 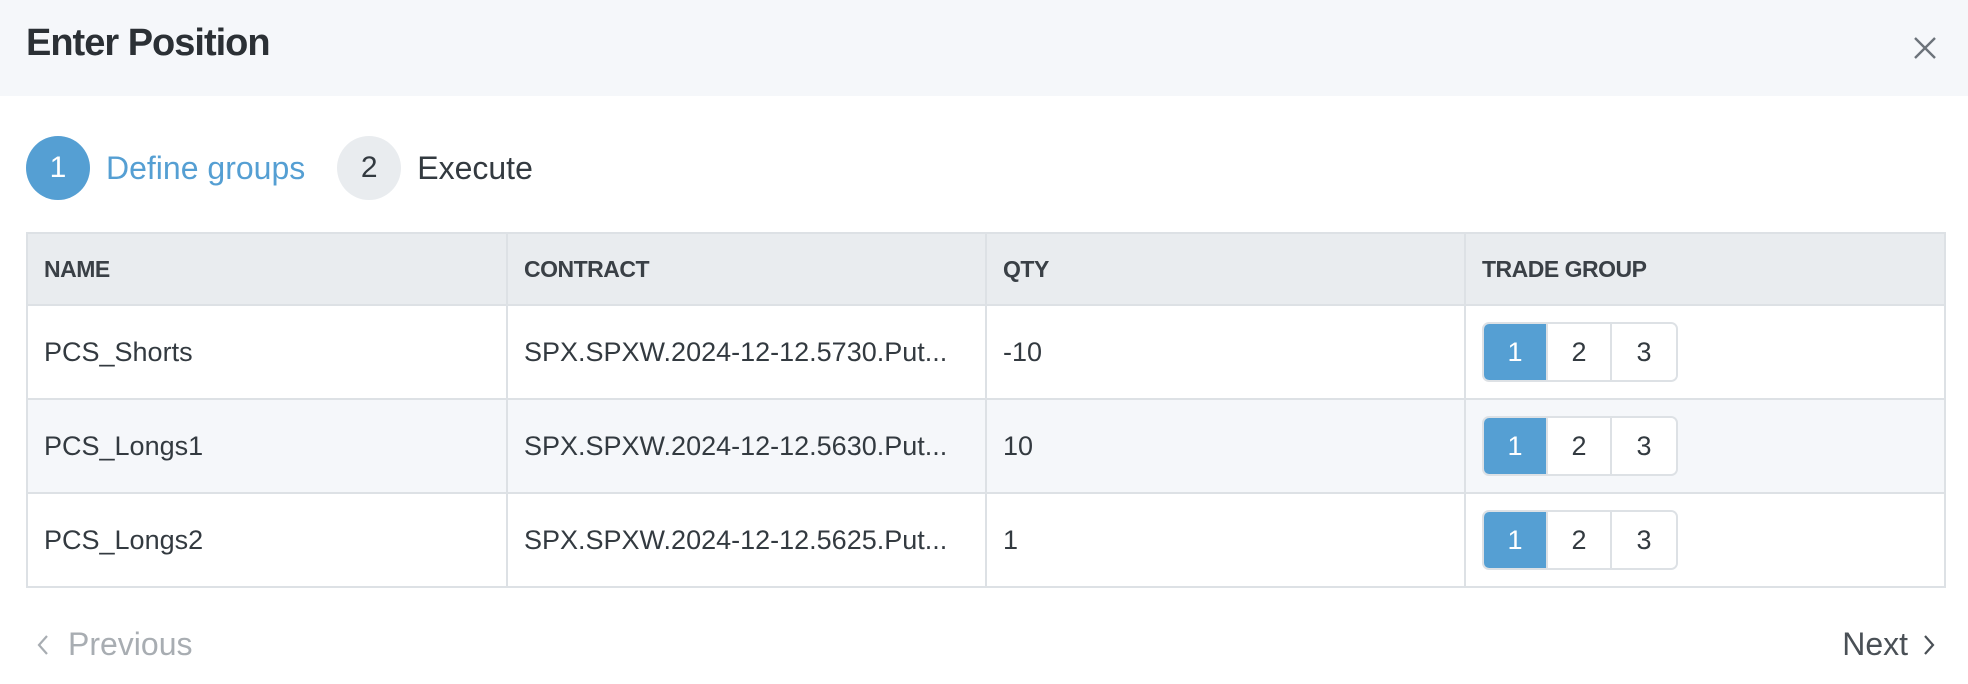 What do you see at coordinates (148, 43) in the screenshot?
I see `modal-title: Enter Position` at bounding box center [148, 43].